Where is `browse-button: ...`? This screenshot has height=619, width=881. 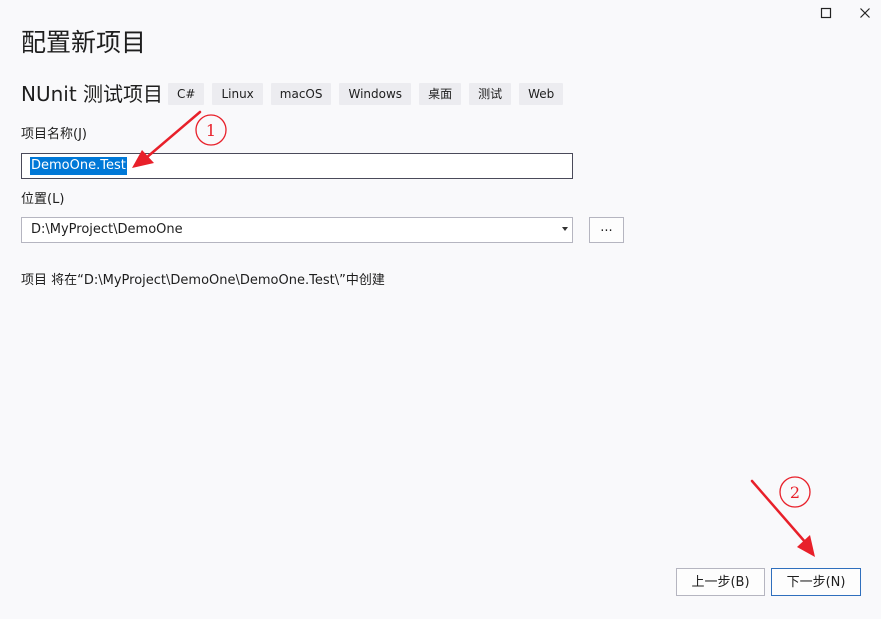
browse-button: ... is located at coordinates (606, 230).